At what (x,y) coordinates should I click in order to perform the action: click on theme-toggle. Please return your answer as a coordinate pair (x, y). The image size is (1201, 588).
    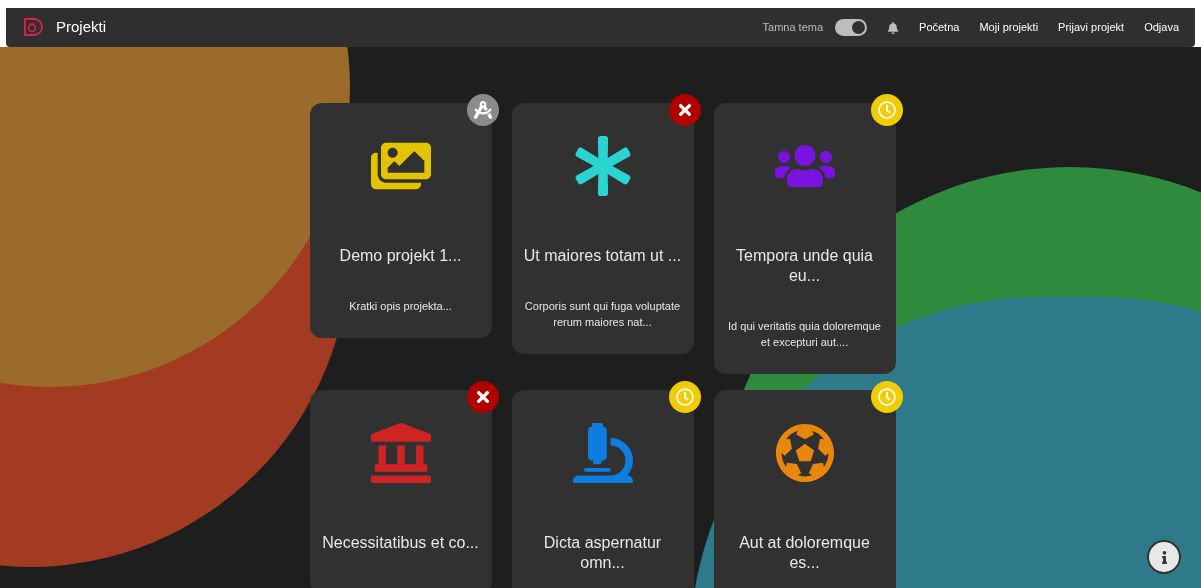
    Looking at the image, I should click on (851, 27).